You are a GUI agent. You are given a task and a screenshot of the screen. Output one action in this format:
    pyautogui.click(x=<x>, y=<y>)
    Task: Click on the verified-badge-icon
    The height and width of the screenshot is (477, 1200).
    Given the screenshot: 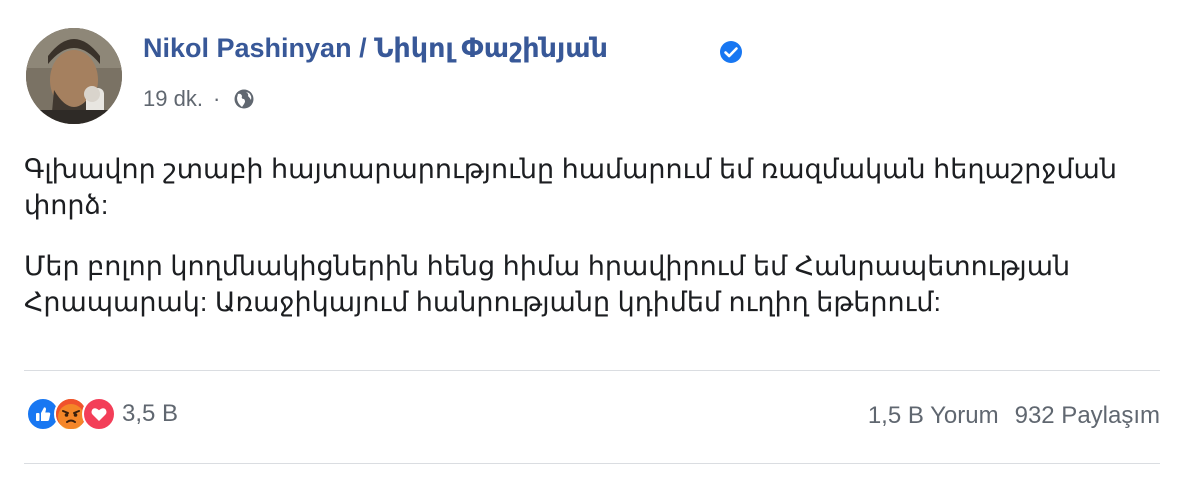 What is the action you would take?
    pyautogui.click(x=731, y=52)
    